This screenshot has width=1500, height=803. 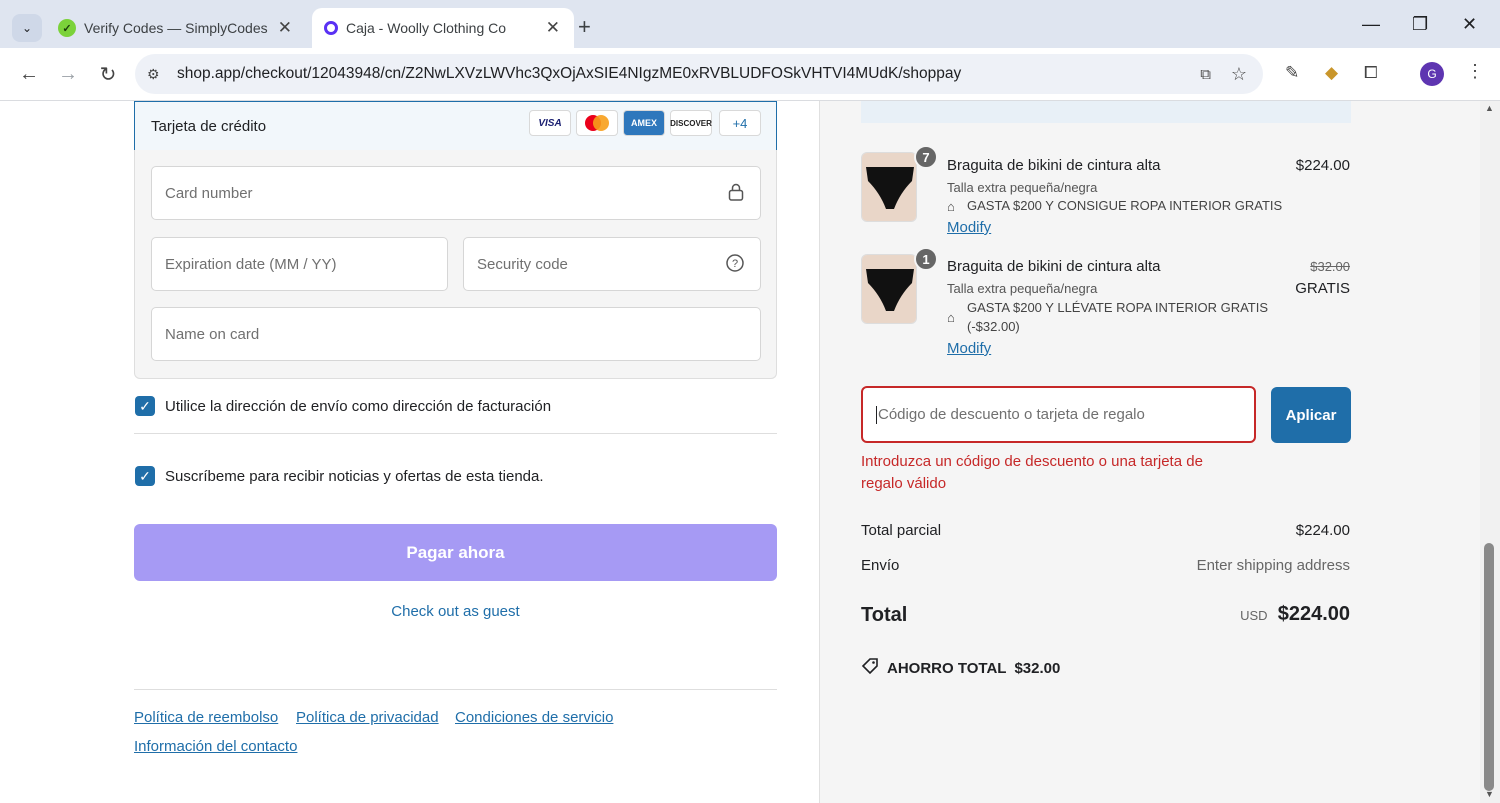 What do you see at coordinates (1489, 108) in the screenshot?
I see `scroll-up-icon: ▲` at bounding box center [1489, 108].